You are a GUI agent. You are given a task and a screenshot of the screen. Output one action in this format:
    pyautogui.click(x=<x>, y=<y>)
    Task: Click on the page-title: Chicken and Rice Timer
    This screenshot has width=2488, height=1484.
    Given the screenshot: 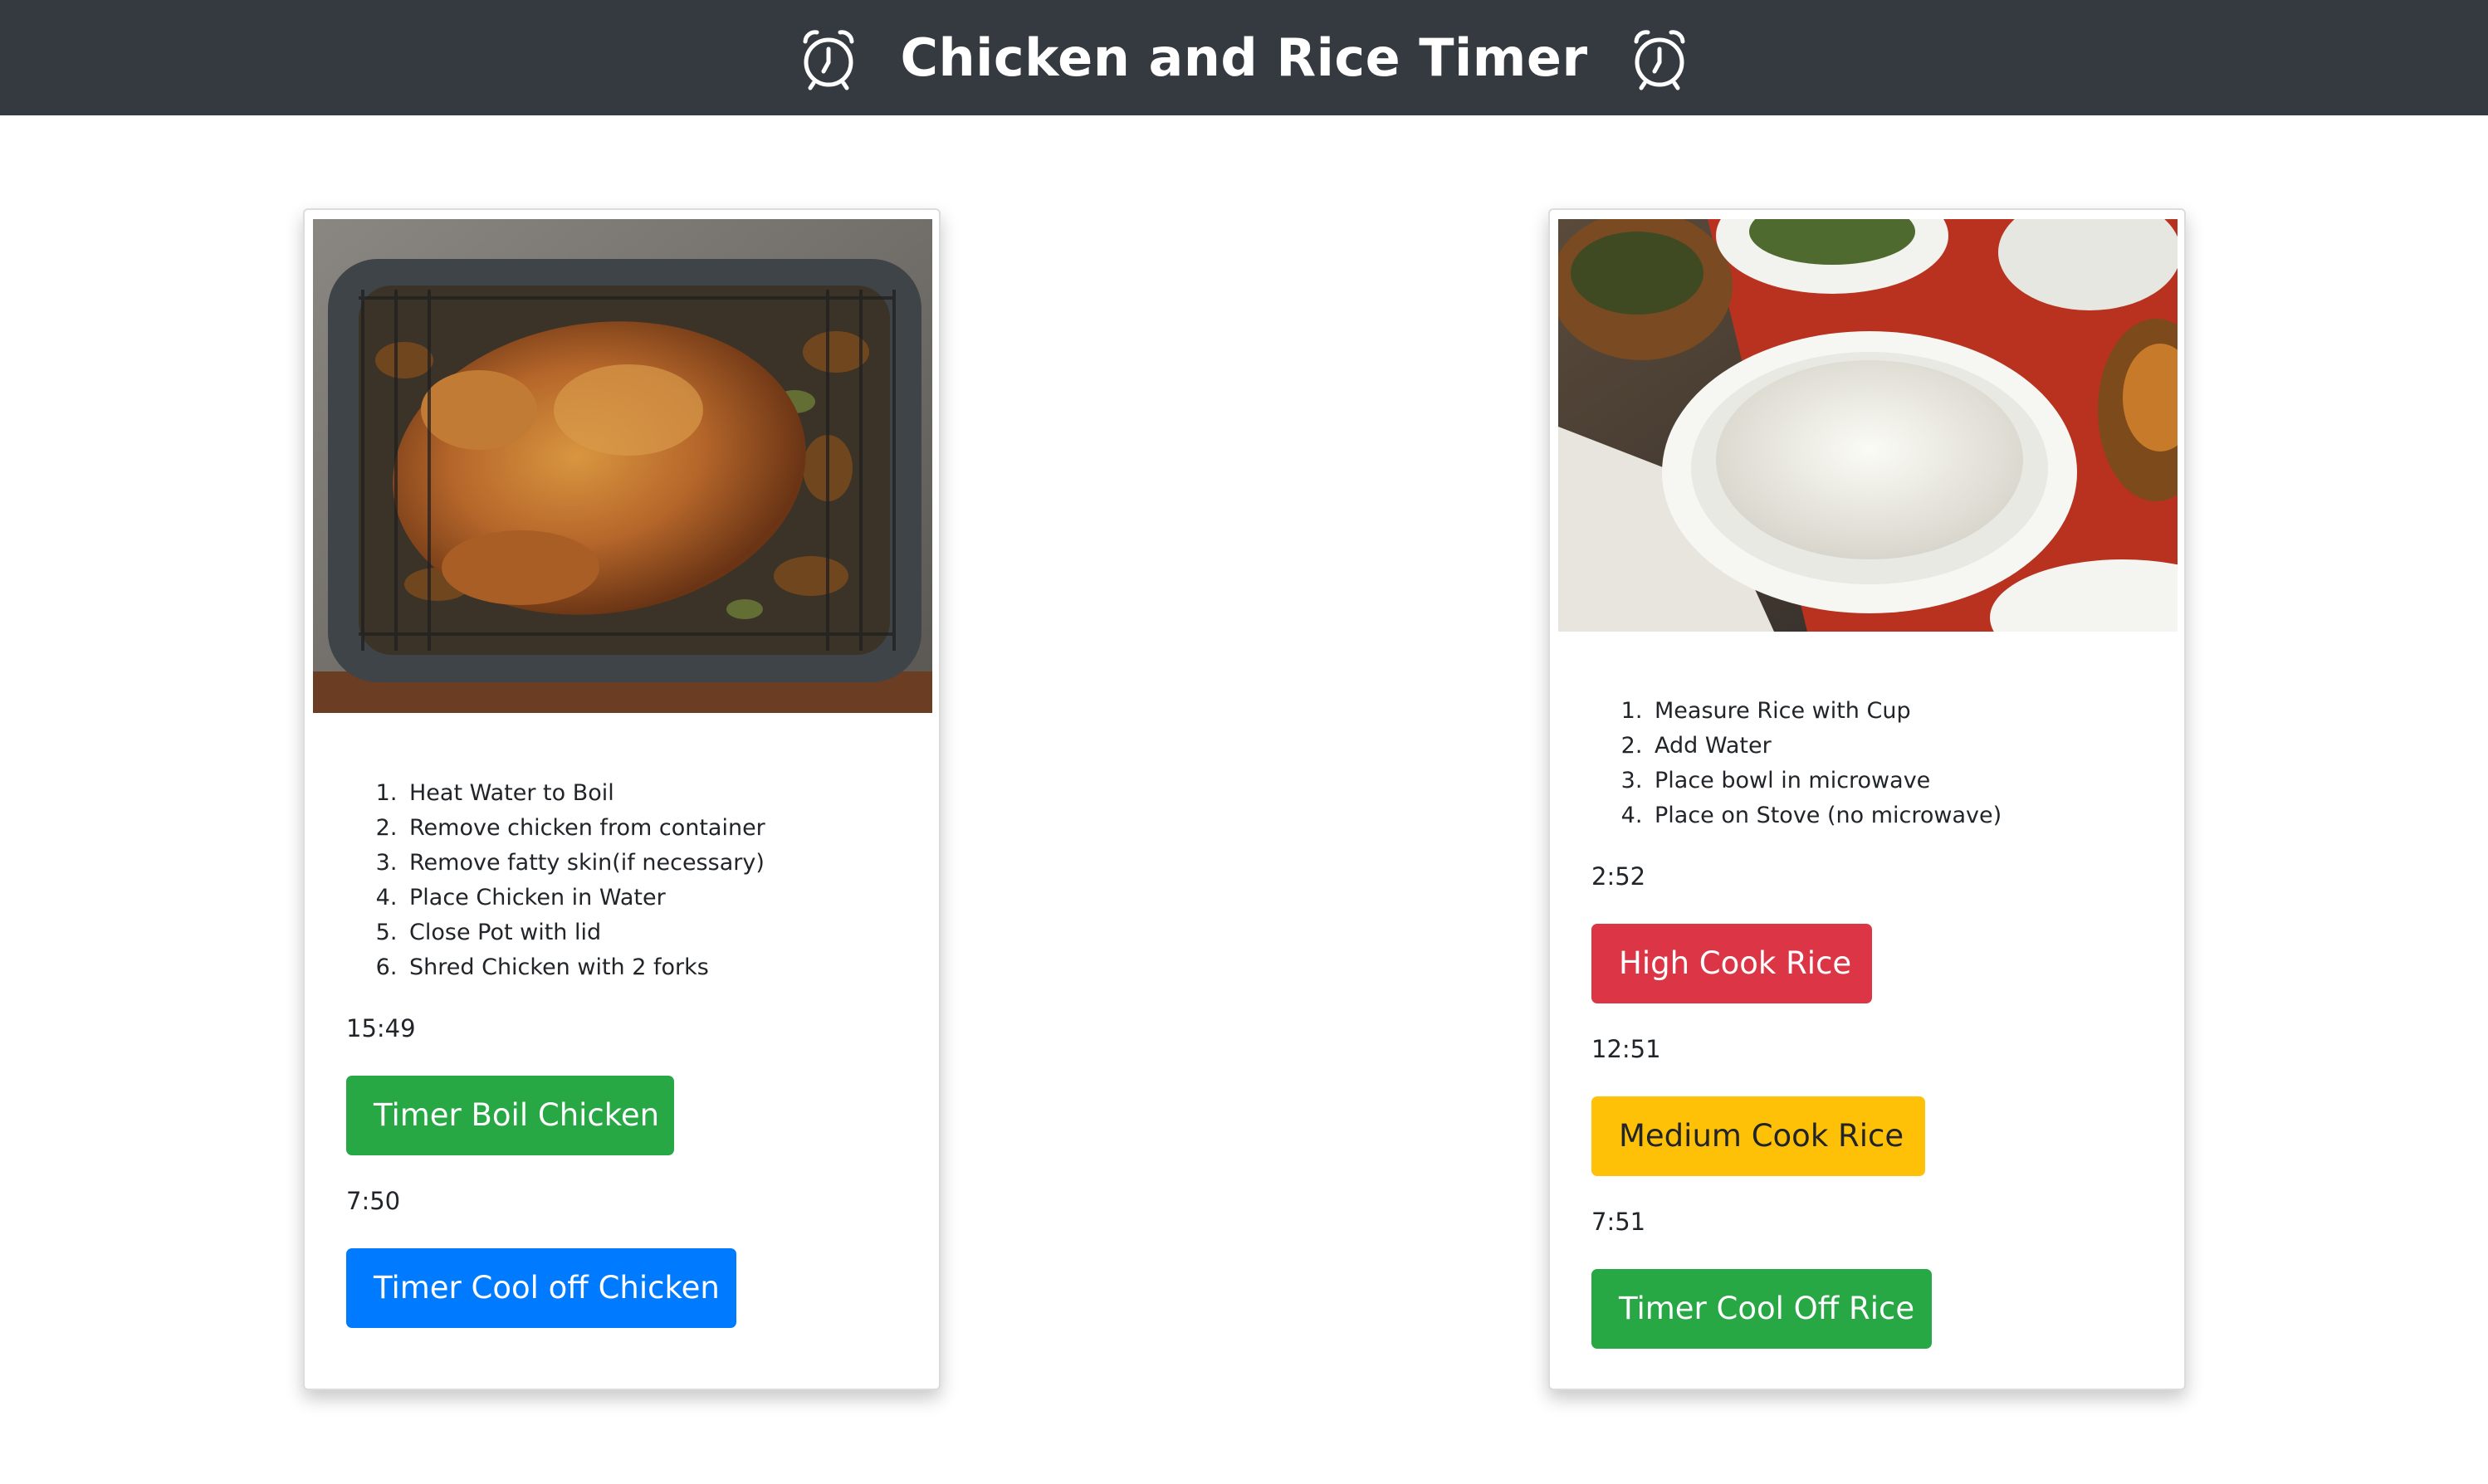 What is the action you would take?
    pyautogui.click(x=1244, y=57)
    